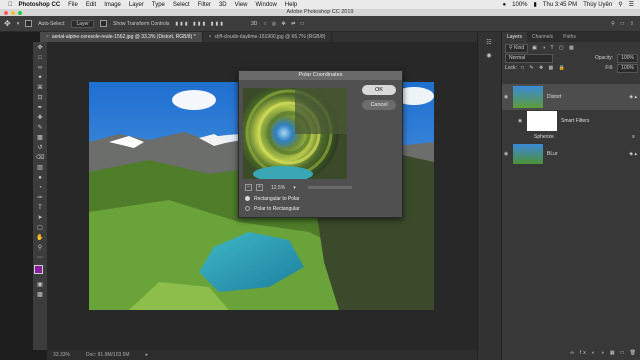 The height and width of the screenshot is (360, 640). What do you see at coordinates (40, 147) in the screenshot?
I see `history-brush-icon: ↺` at bounding box center [40, 147].